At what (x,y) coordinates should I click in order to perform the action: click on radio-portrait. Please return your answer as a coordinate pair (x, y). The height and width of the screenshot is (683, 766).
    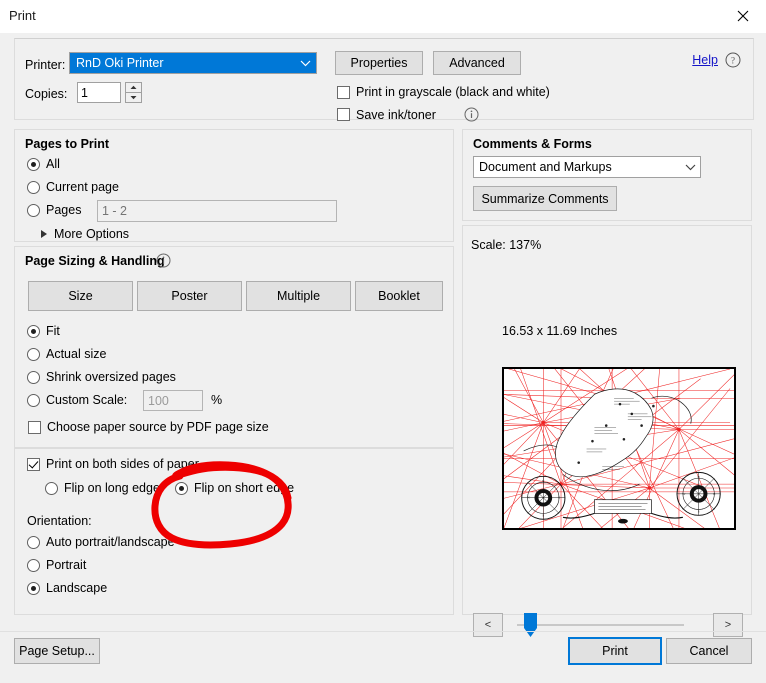
    Looking at the image, I should click on (33, 565).